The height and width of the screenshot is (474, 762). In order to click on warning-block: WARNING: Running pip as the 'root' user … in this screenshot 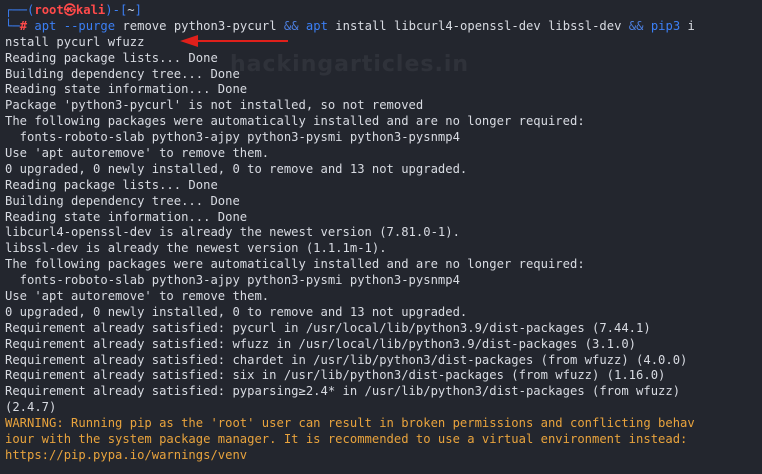, I will do `click(383, 440)`.